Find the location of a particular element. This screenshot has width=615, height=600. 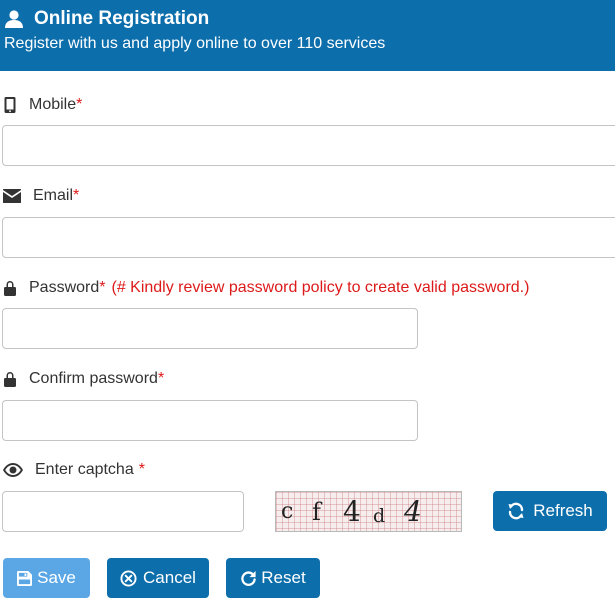

mobile-label: Mobile * is located at coordinates (42, 105).